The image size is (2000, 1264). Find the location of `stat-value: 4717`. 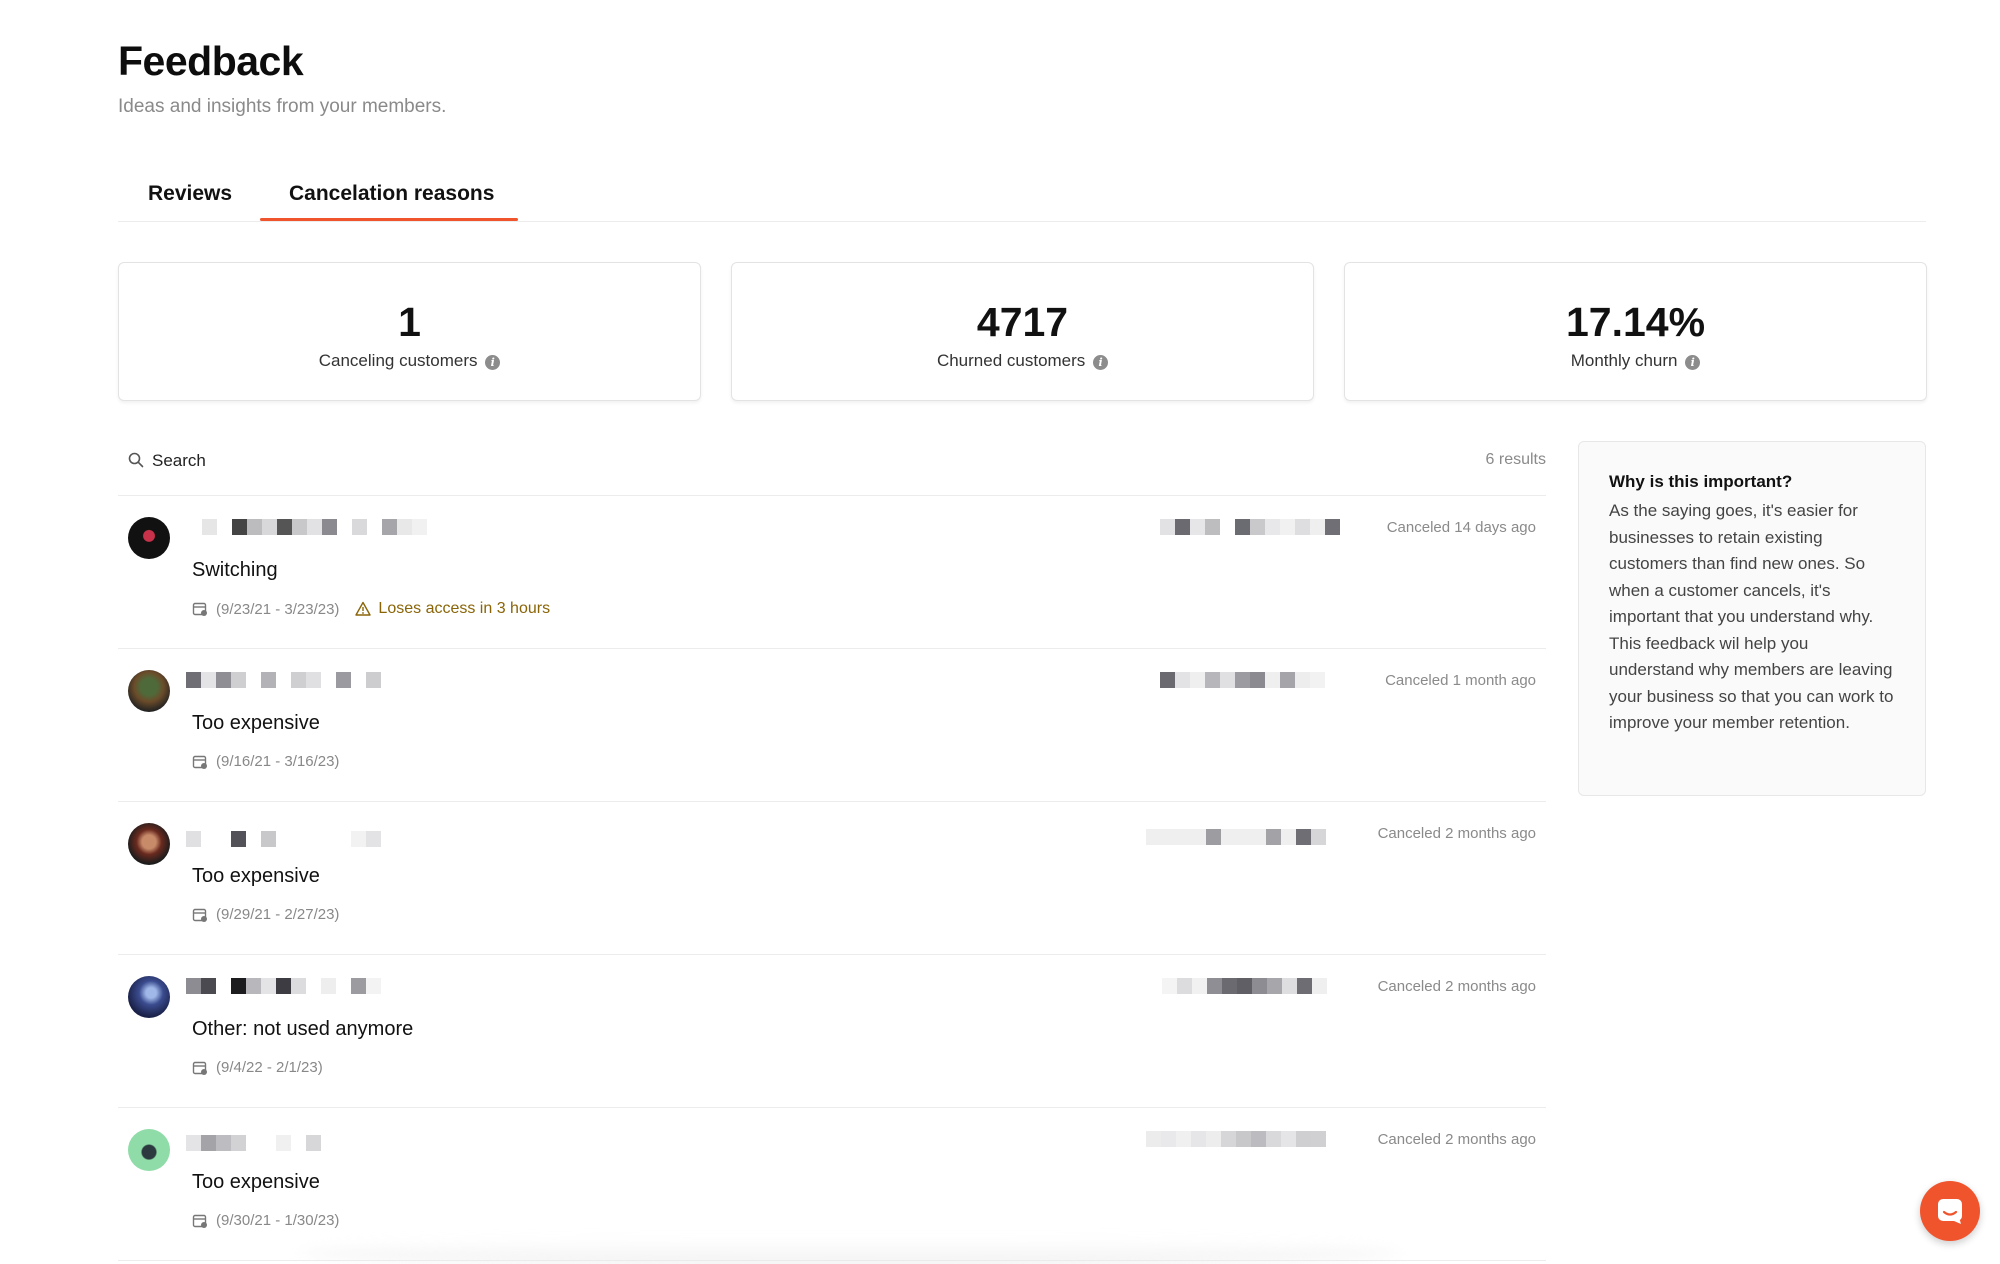

stat-value: 4717 is located at coordinates (1022, 322).